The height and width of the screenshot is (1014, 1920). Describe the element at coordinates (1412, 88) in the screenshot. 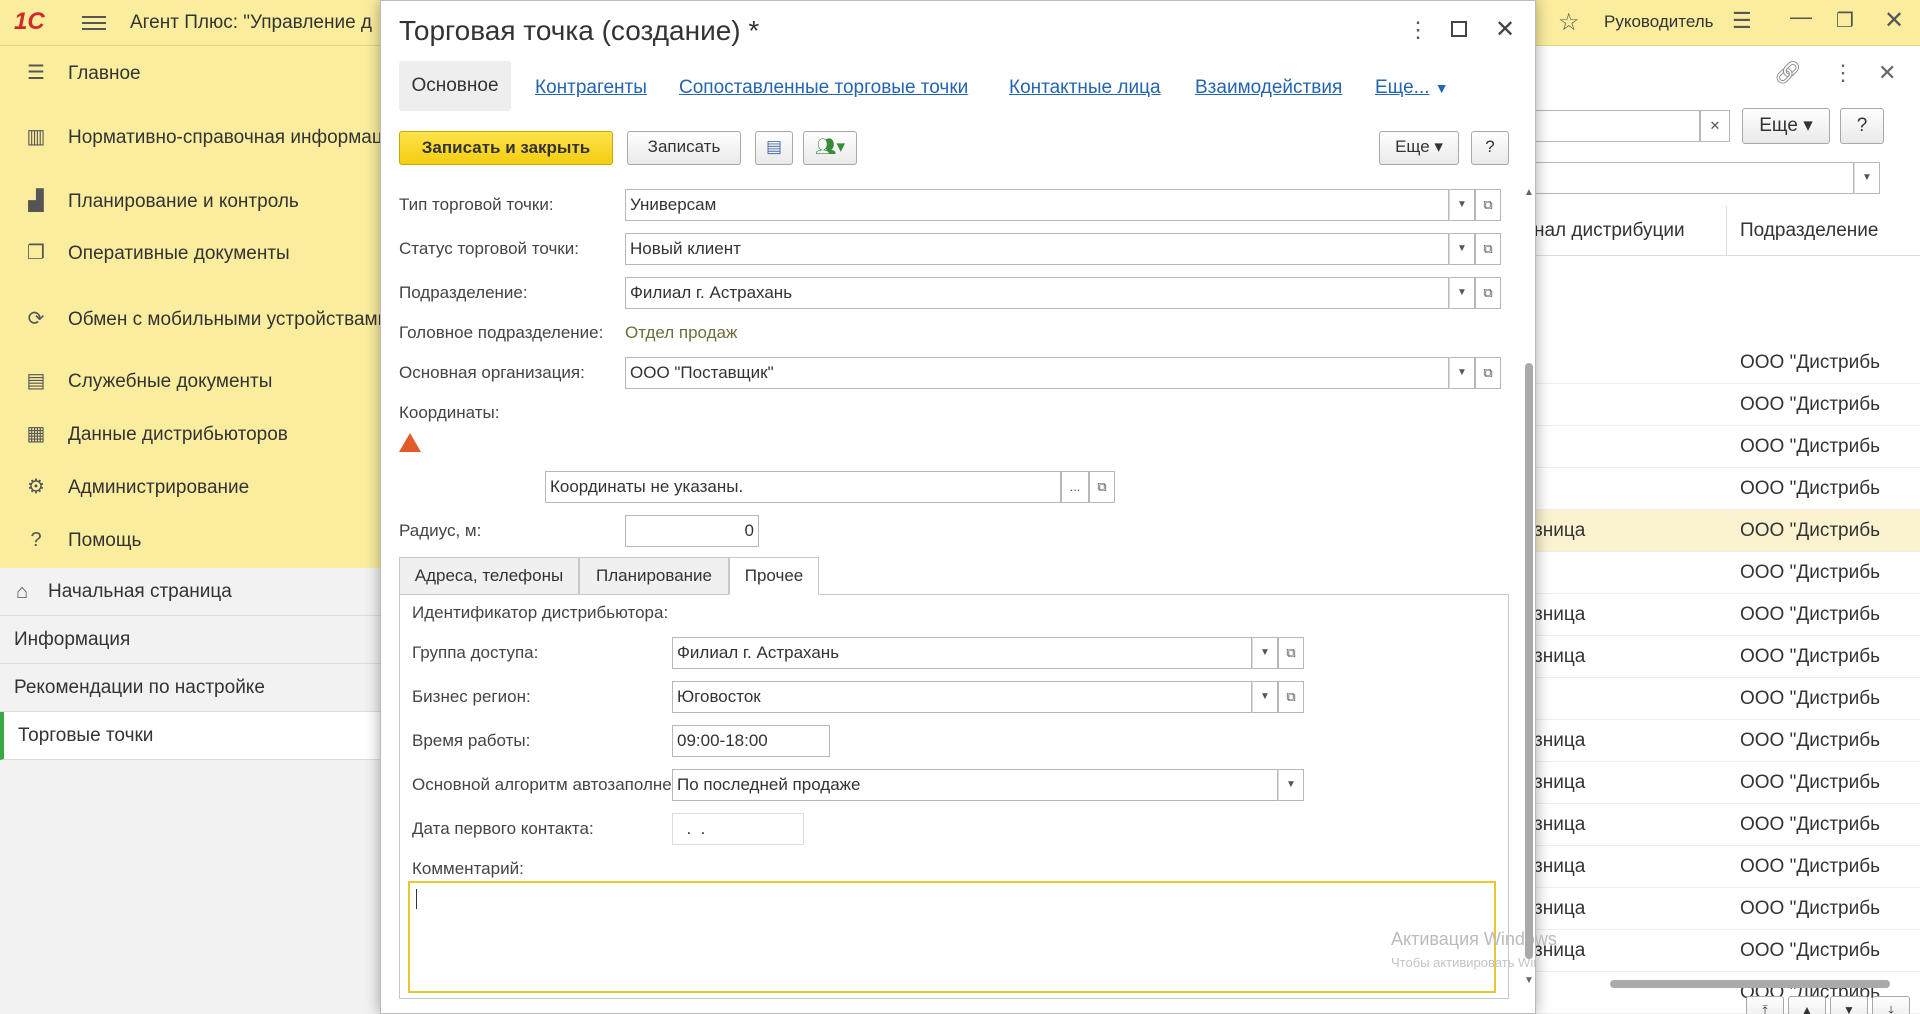

I see `tab-more: Еще... ▼` at that location.